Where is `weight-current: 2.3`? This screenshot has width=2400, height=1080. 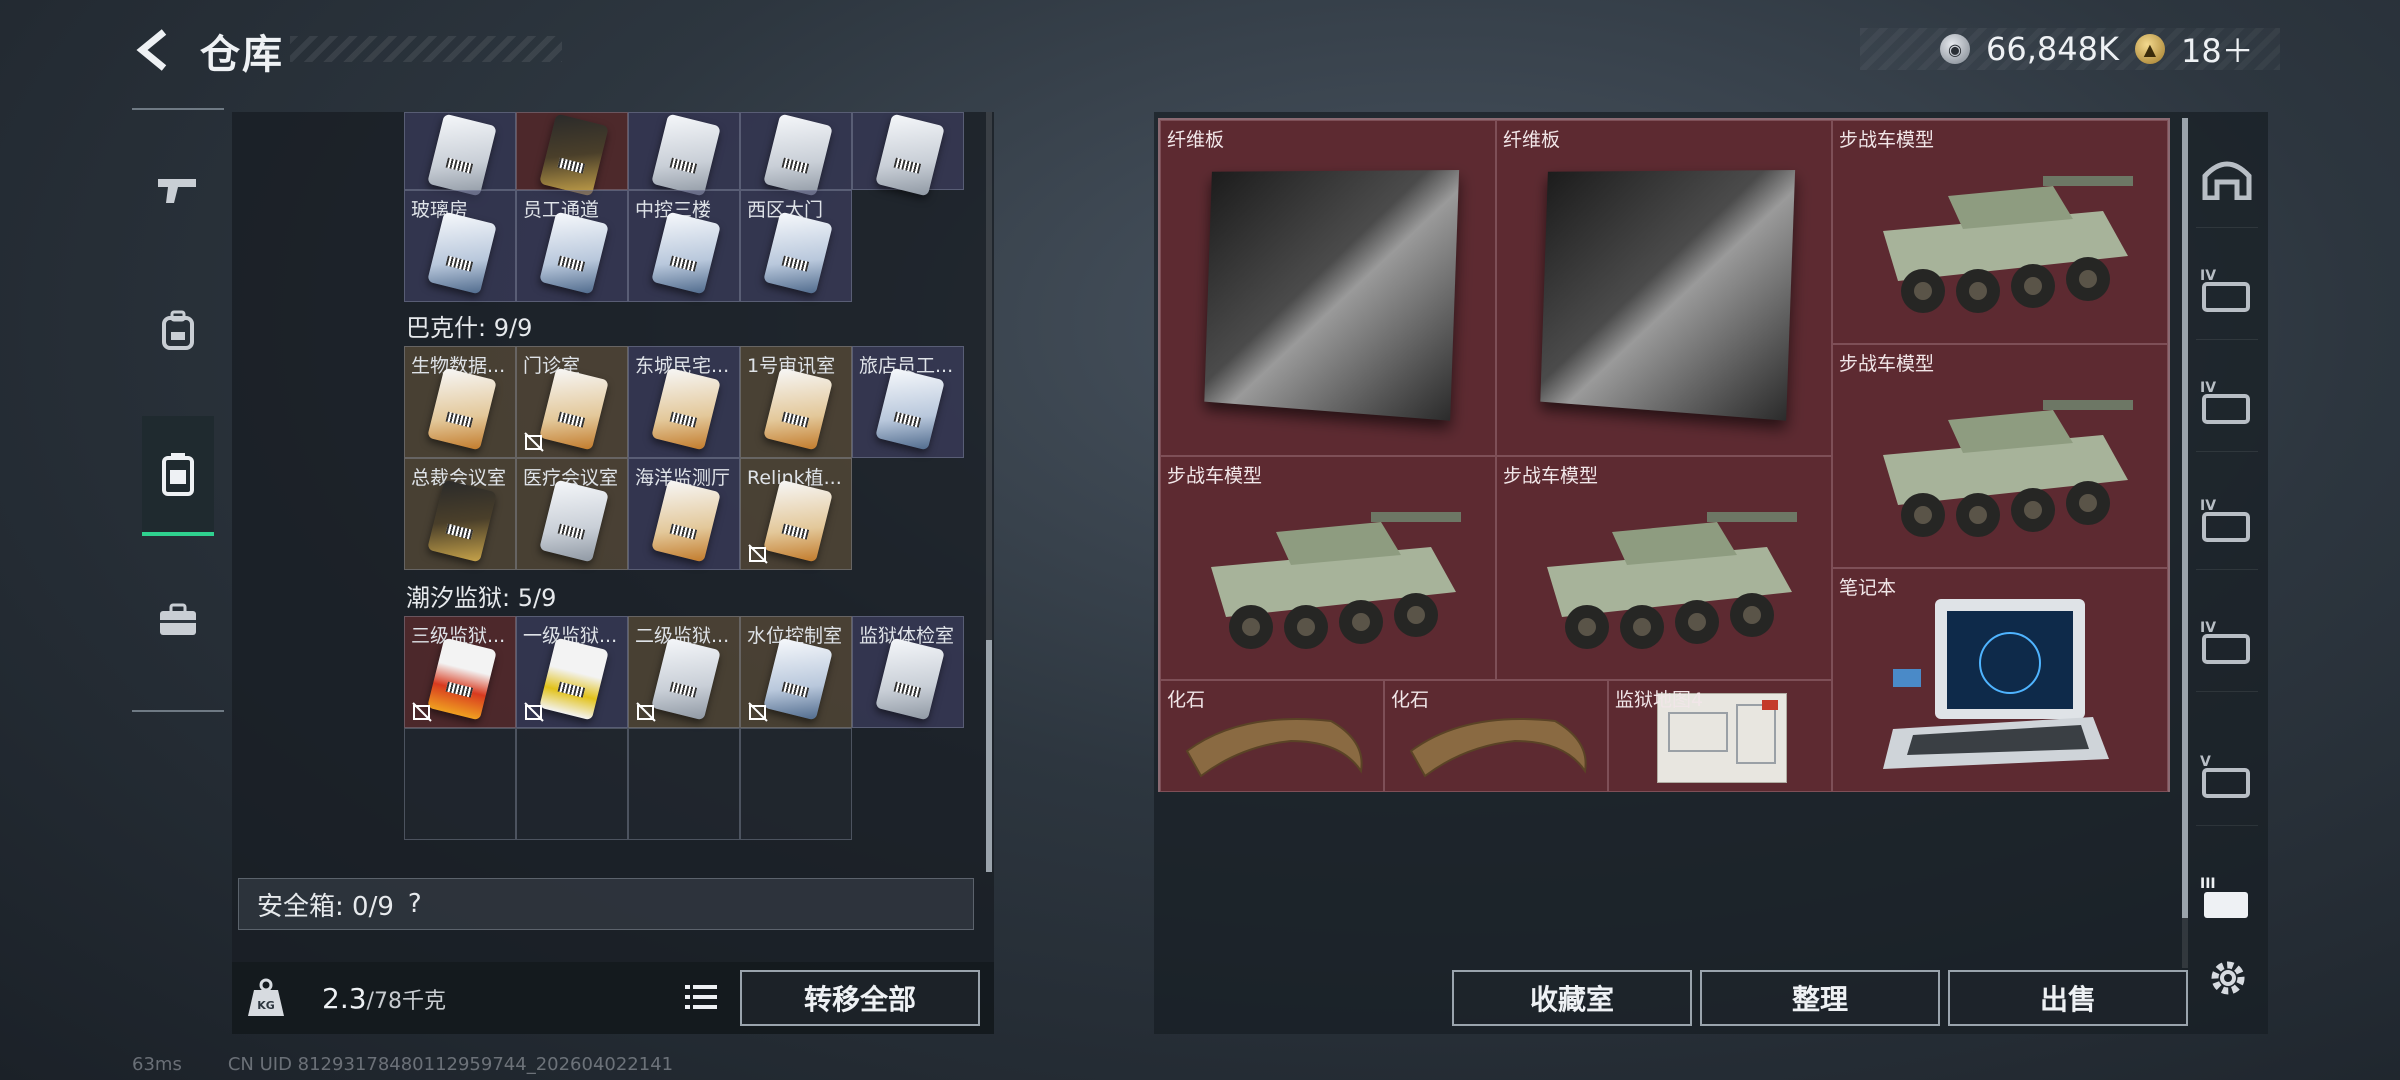 weight-current: 2.3 is located at coordinates (344, 998).